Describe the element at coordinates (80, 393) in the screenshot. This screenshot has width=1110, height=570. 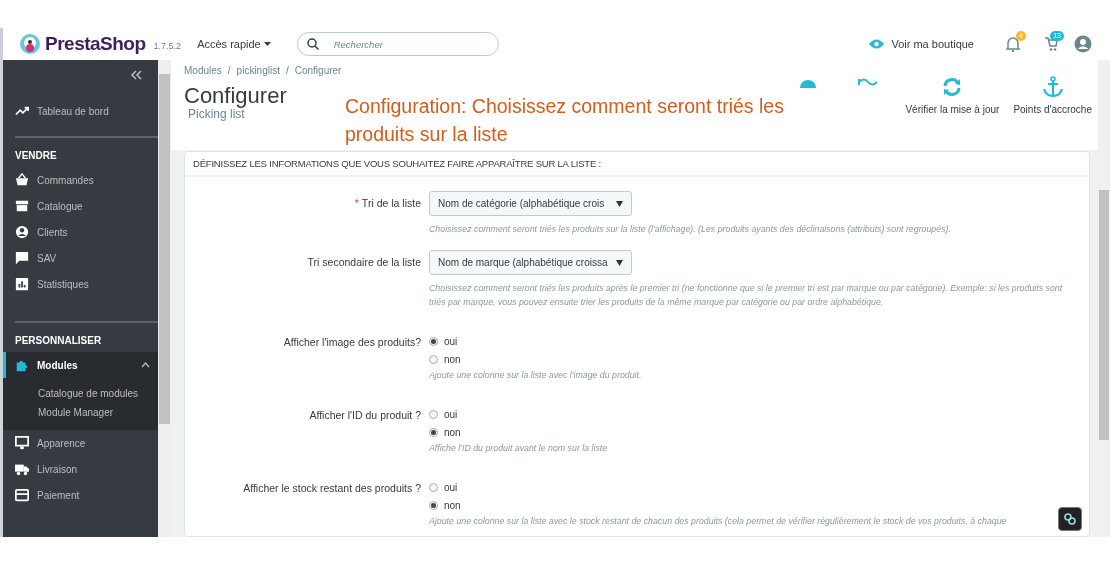
I see `submenu-item: Catalogue de modules` at that location.